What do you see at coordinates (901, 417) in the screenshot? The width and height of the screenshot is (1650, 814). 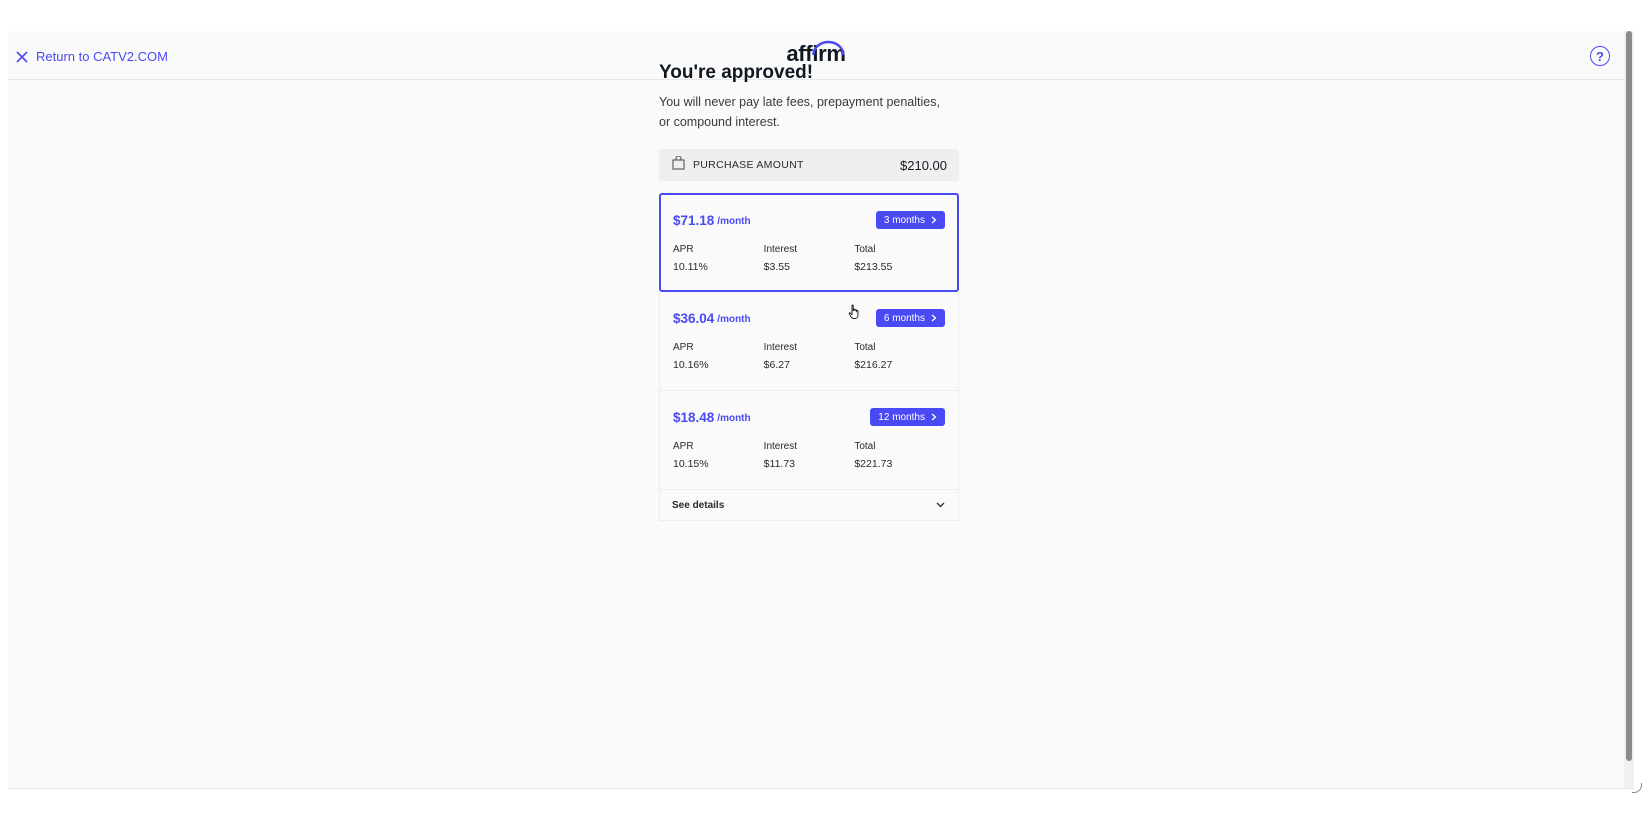 I see `plan-term-label: 12 months` at bounding box center [901, 417].